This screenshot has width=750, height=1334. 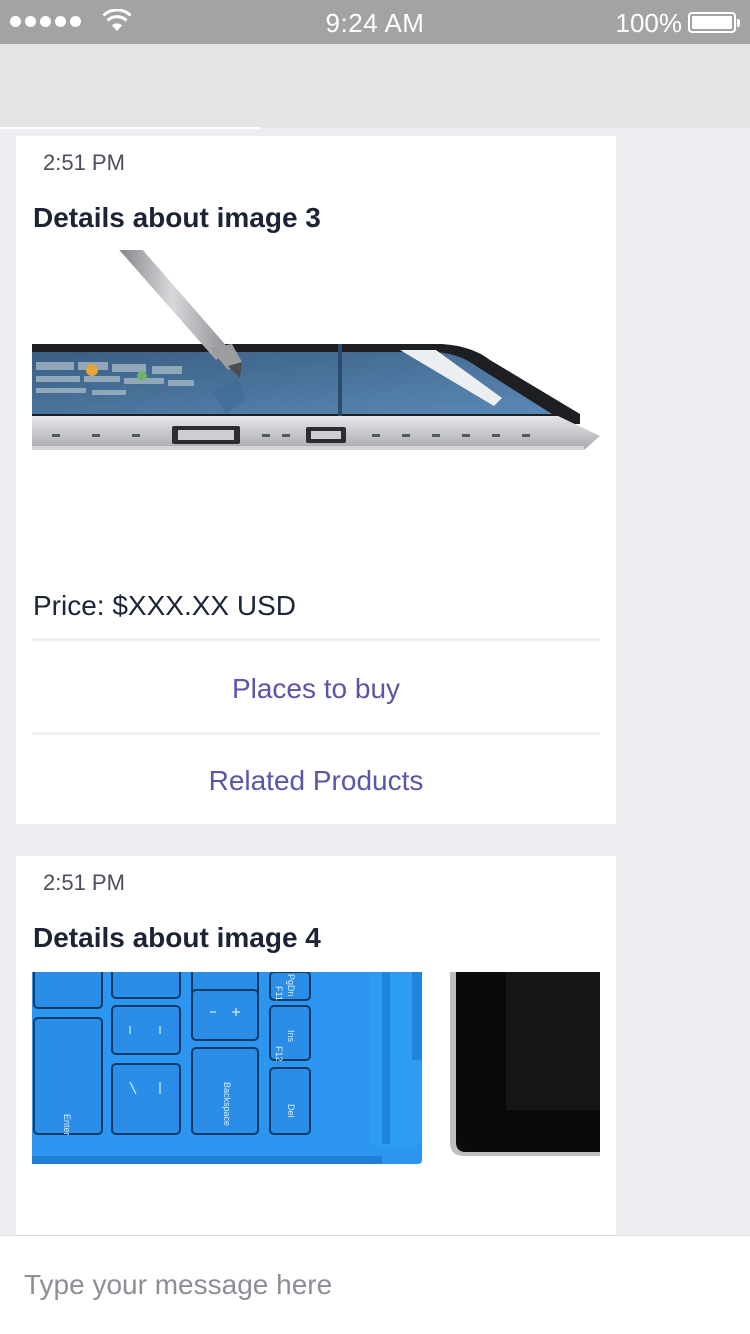 I want to click on key-f12: F12, so click(x=279, y=1054).